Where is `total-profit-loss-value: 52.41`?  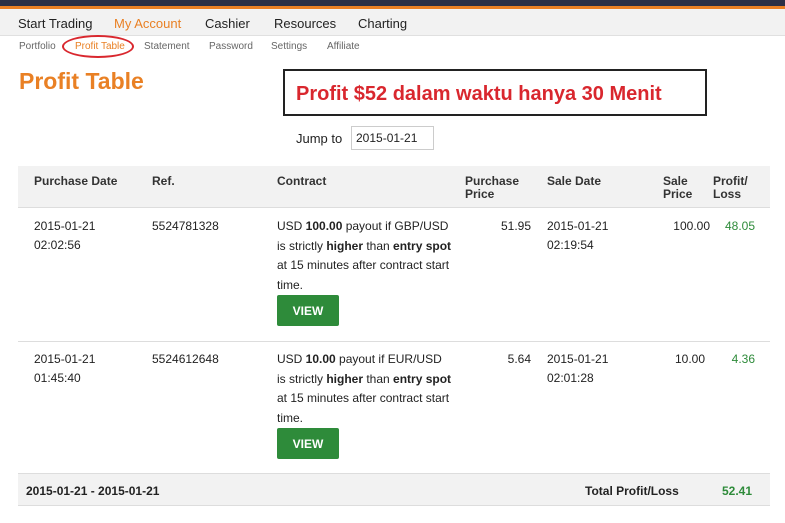
total-profit-loss-value: 52.41 is located at coordinates (737, 491).